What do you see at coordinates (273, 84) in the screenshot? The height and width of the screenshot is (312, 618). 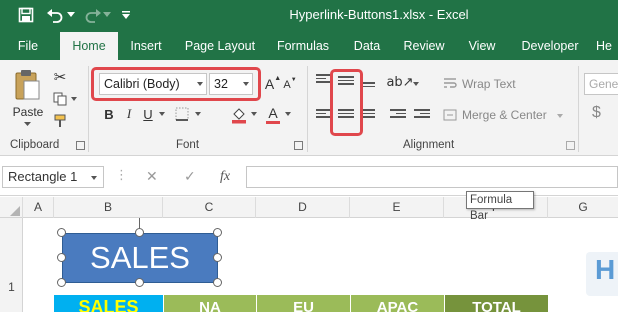 I see `increase-font-size-button: A ▲` at bounding box center [273, 84].